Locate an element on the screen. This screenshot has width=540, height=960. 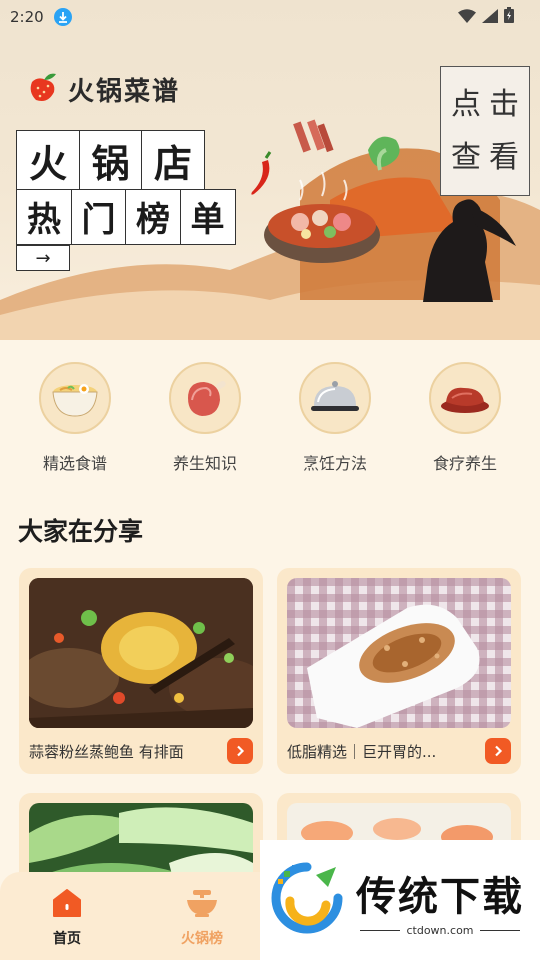
category-health-knowledge: 养生知识 is located at coordinates (205, 418).